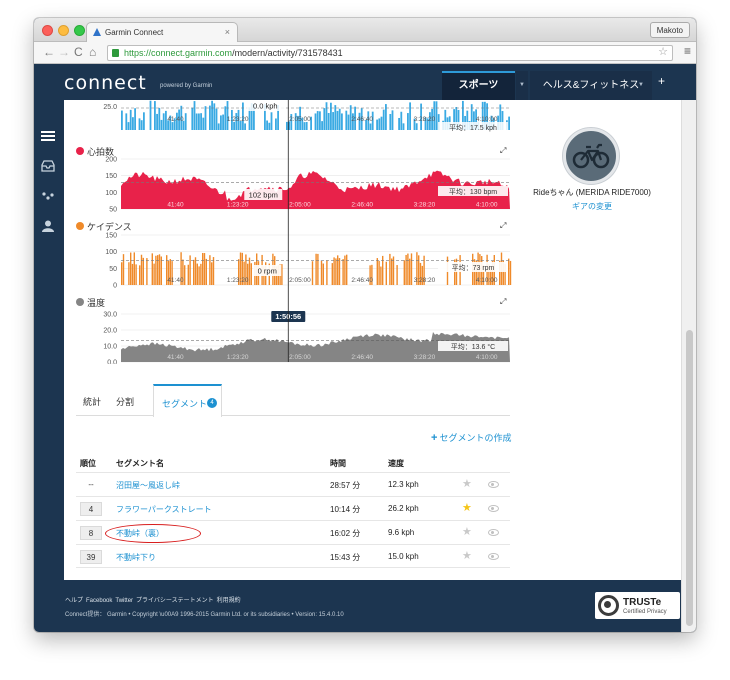  What do you see at coordinates (79, 30) in the screenshot?
I see `zoom-window-button` at bounding box center [79, 30].